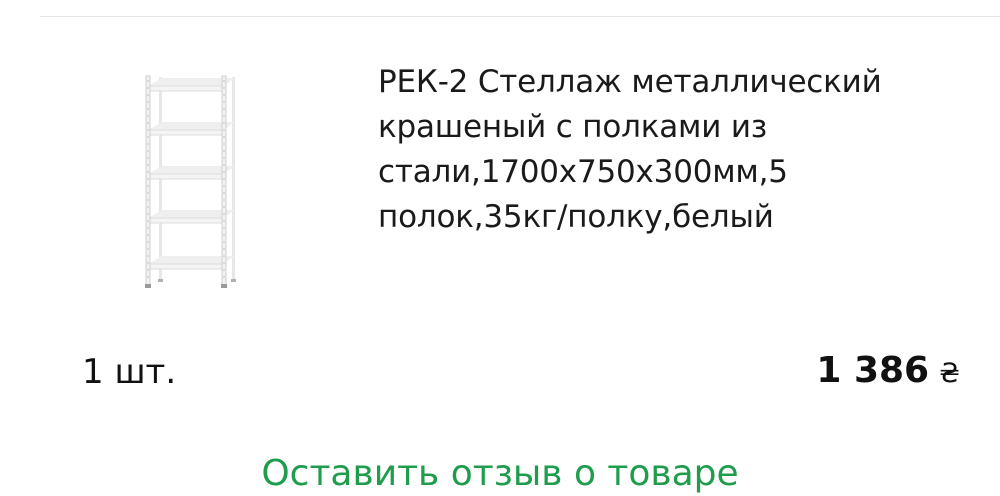  I want to click on quantity-label: 1 шт., so click(129, 372).